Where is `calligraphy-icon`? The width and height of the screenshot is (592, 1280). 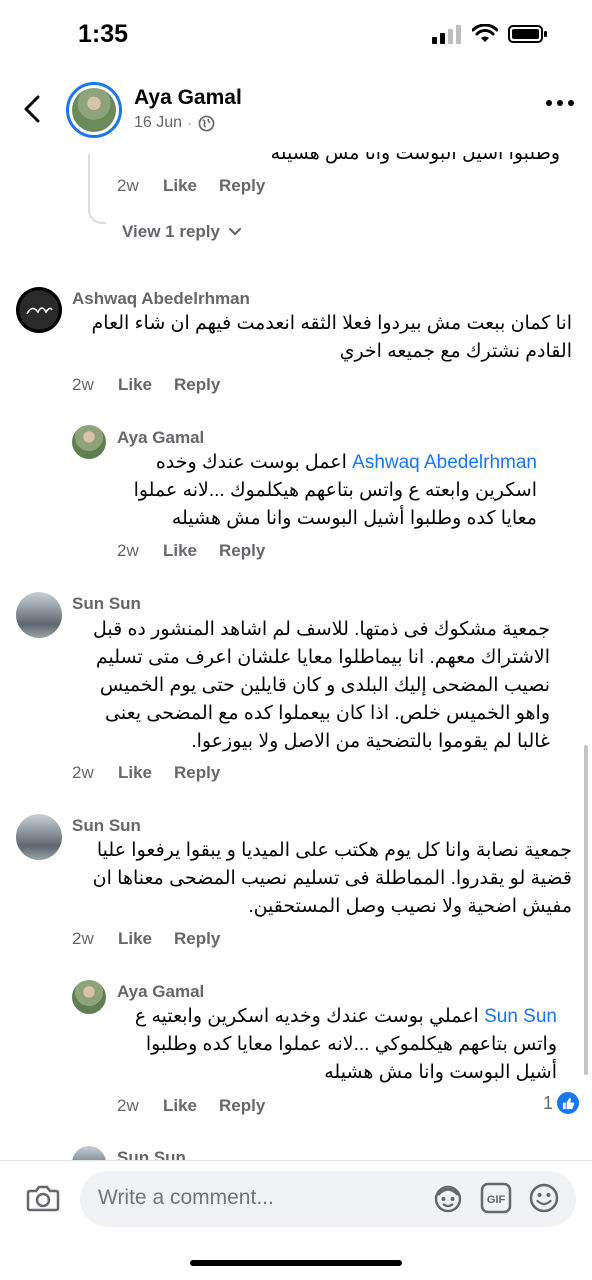 calligraphy-icon is located at coordinates (39, 311).